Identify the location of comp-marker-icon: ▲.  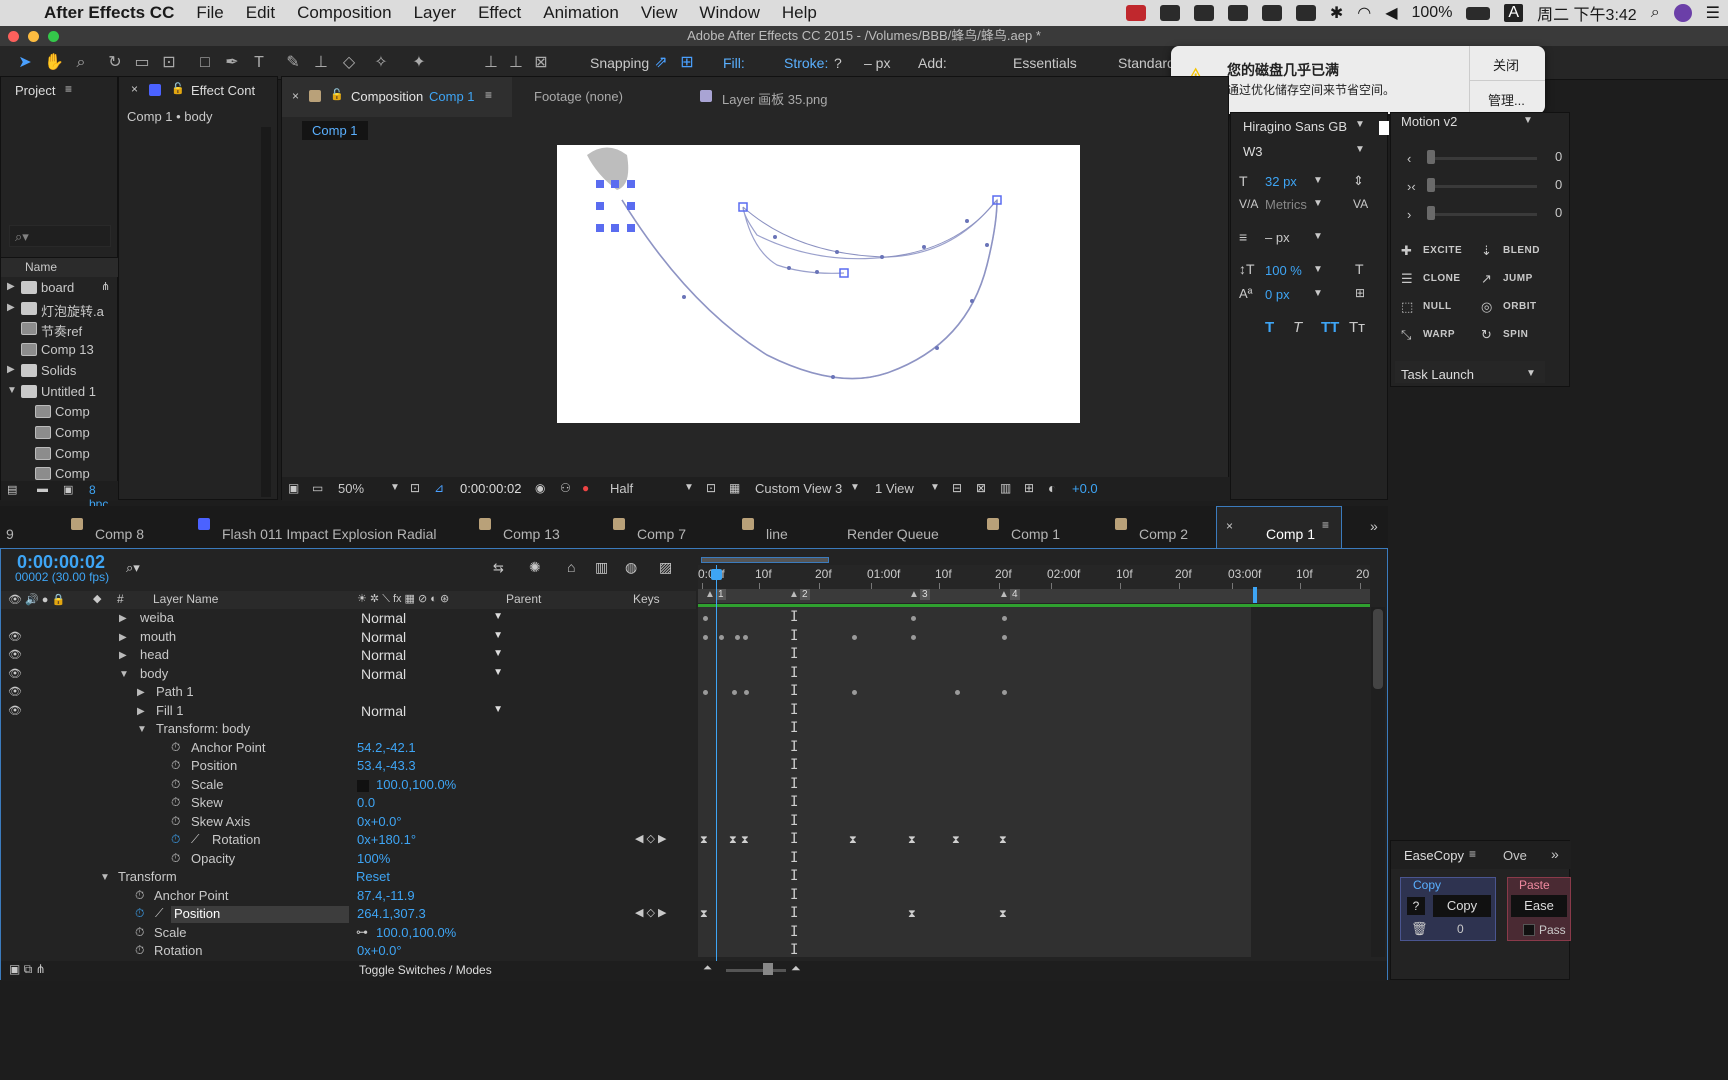
(1004, 594).